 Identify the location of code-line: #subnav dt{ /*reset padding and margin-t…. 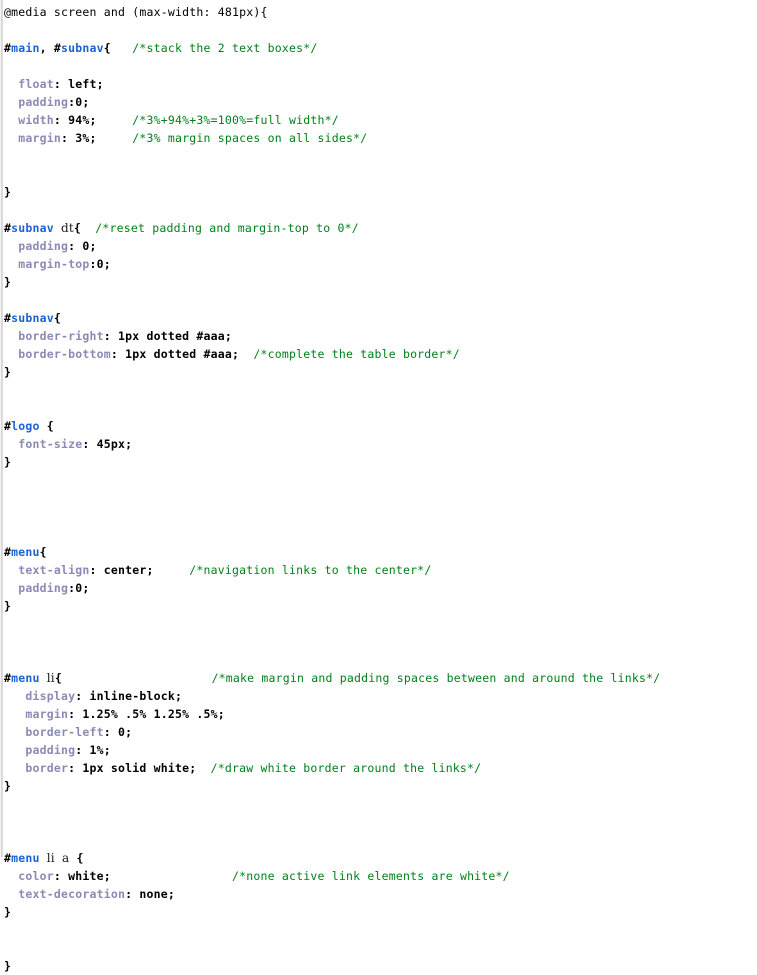
(380, 228).